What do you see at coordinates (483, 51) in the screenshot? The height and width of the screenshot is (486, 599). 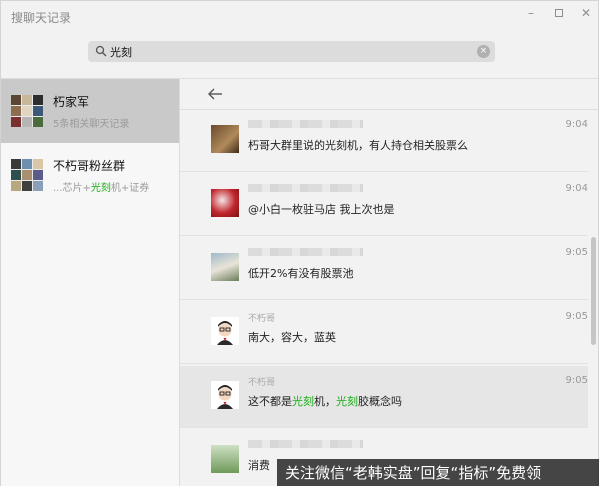 I see `clear-search-icon: ×` at bounding box center [483, 51].